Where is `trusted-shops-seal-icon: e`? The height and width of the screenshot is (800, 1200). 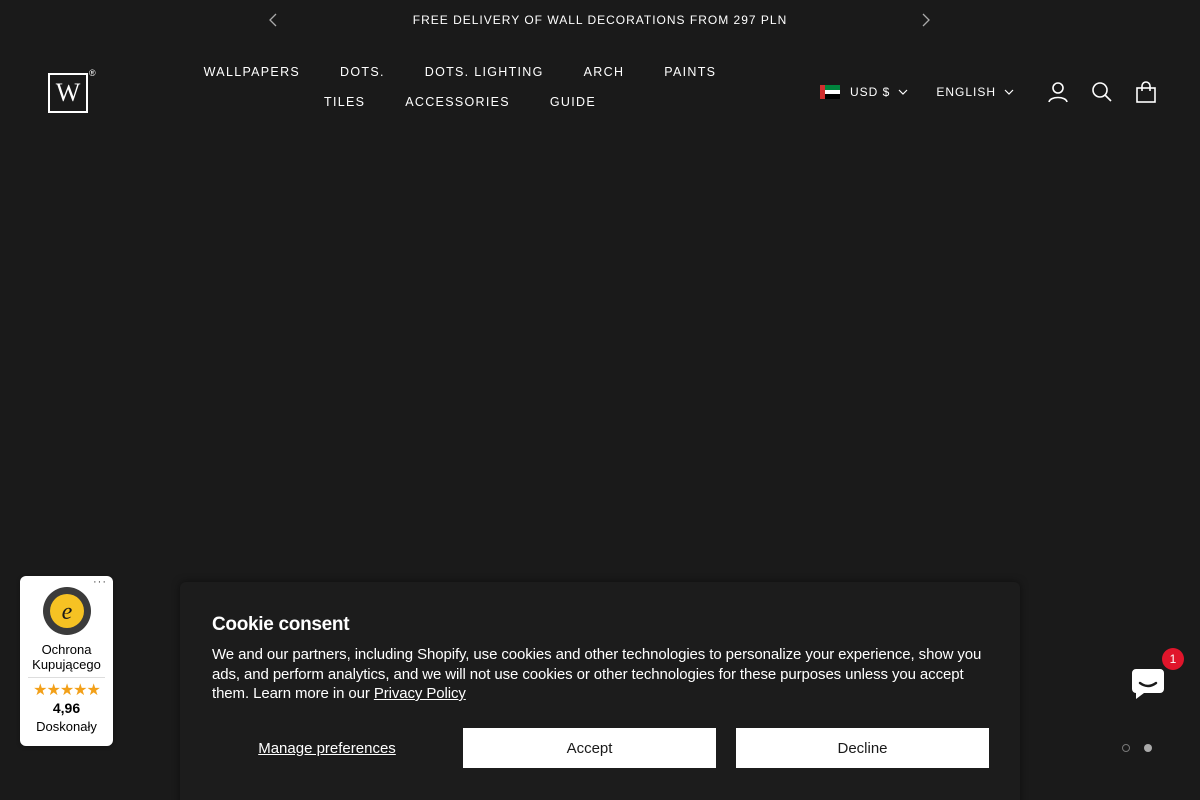 trusted-shops-seal-icon: e is located at coordinates (67, 611).